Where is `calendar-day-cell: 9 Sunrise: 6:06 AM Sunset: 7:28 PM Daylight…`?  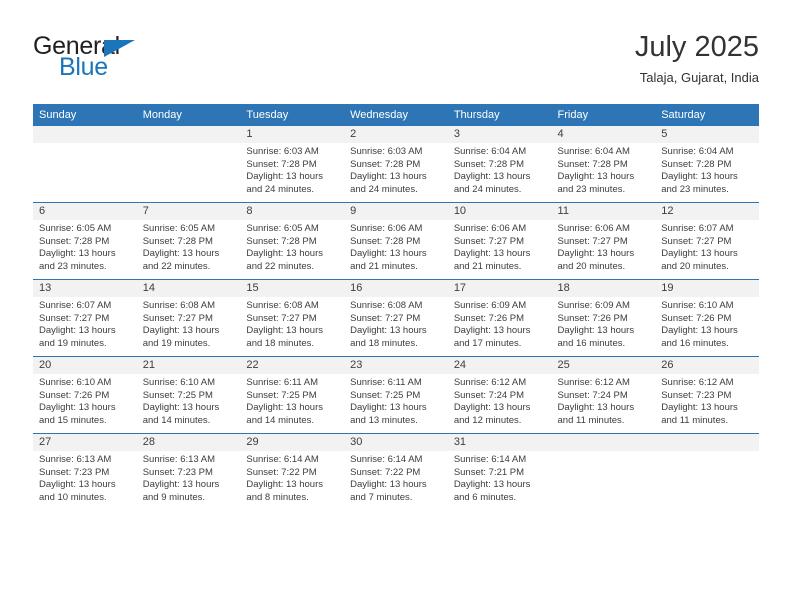
calendar-day-cell: 9 Sunrise: 6:06 AM Sunset: 7:28 PM Daylight… is located at coordinates (396, 241).